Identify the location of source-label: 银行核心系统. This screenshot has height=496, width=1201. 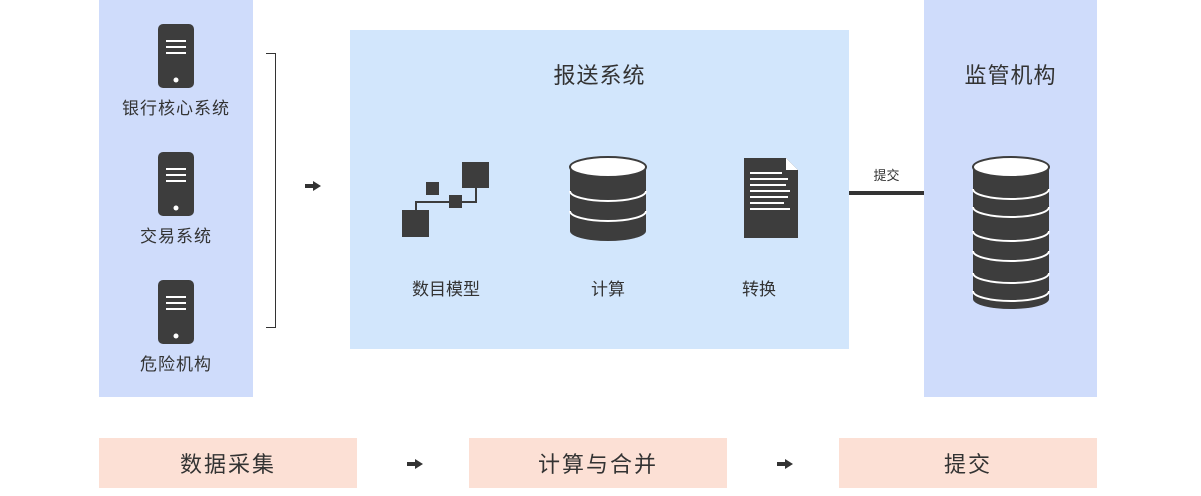
(176, 109).